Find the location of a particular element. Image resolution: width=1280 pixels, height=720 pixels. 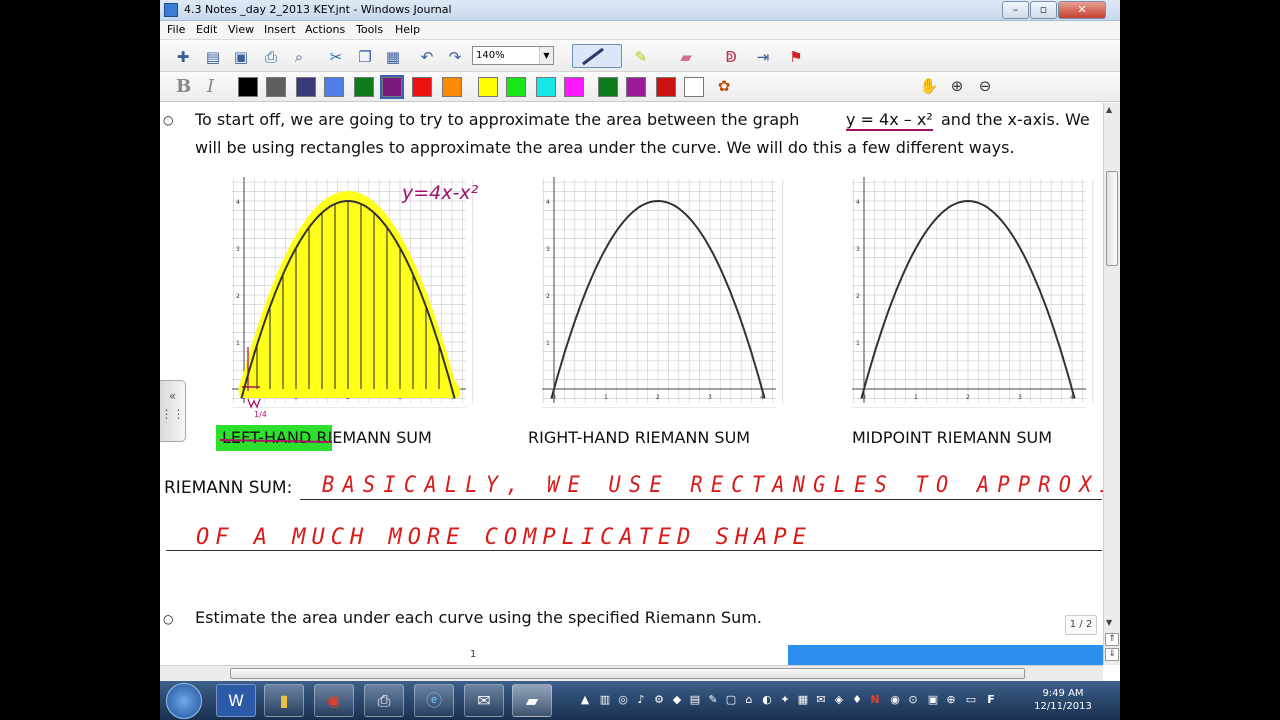

highlighter-icon: ✎ is located at coordinates (641, 57).